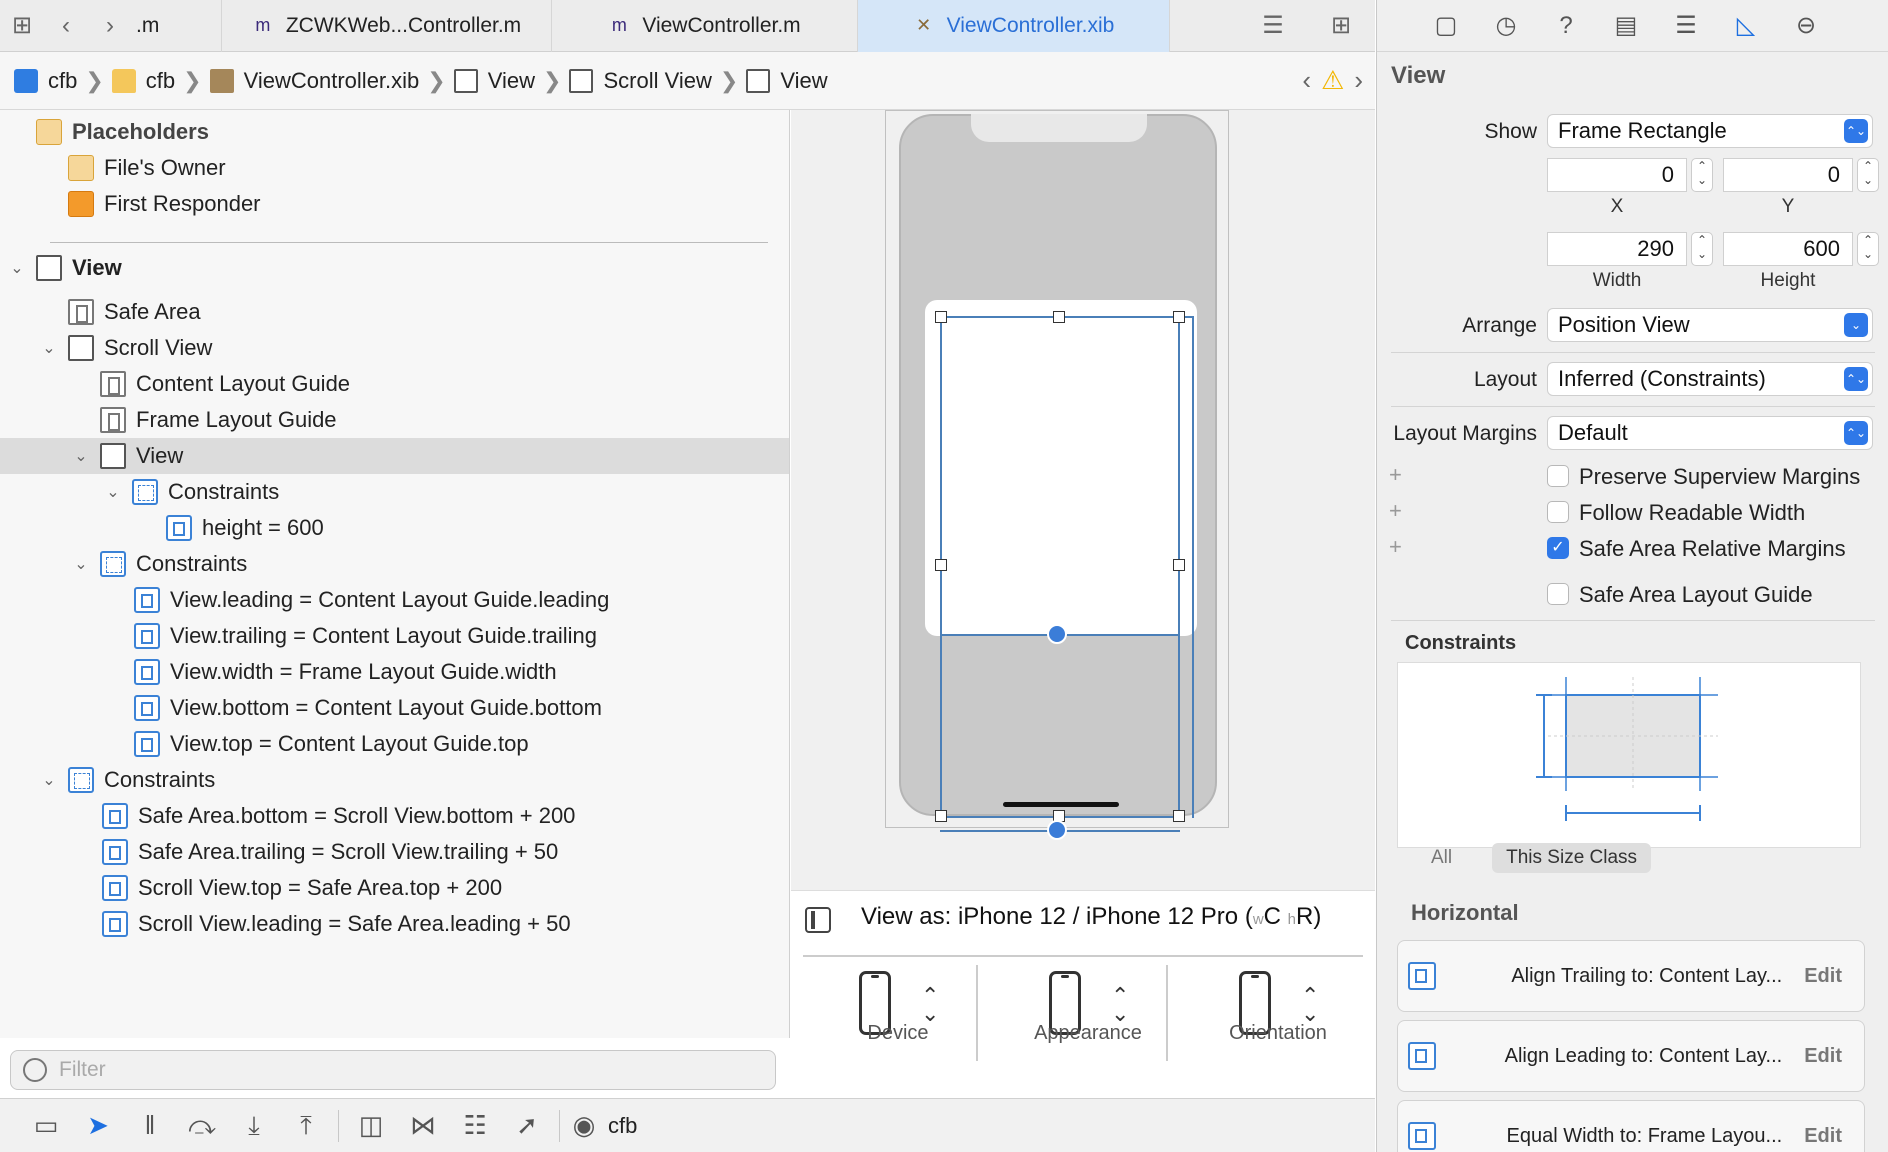 The width and height of the screenshot is (1888, 1152). What do you see at coordinates (394, 456) in the screenshot?
I see `outline-inner-view: ⌄ View` at bounding box center [394, 456].